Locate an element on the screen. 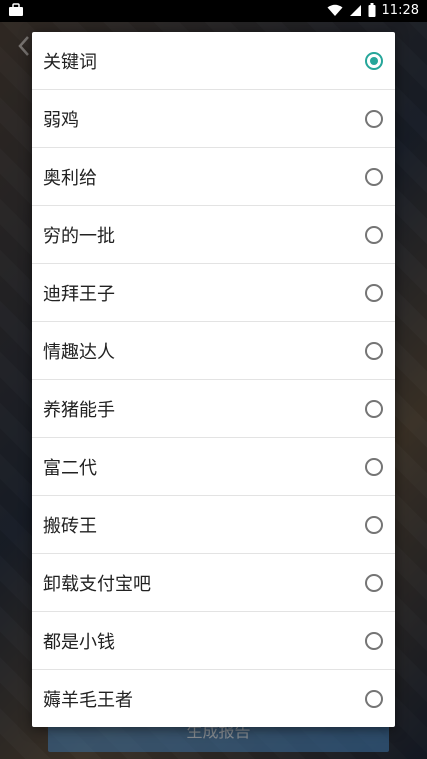  option-label: 弱鸡 is located at coordinates (61, 120).